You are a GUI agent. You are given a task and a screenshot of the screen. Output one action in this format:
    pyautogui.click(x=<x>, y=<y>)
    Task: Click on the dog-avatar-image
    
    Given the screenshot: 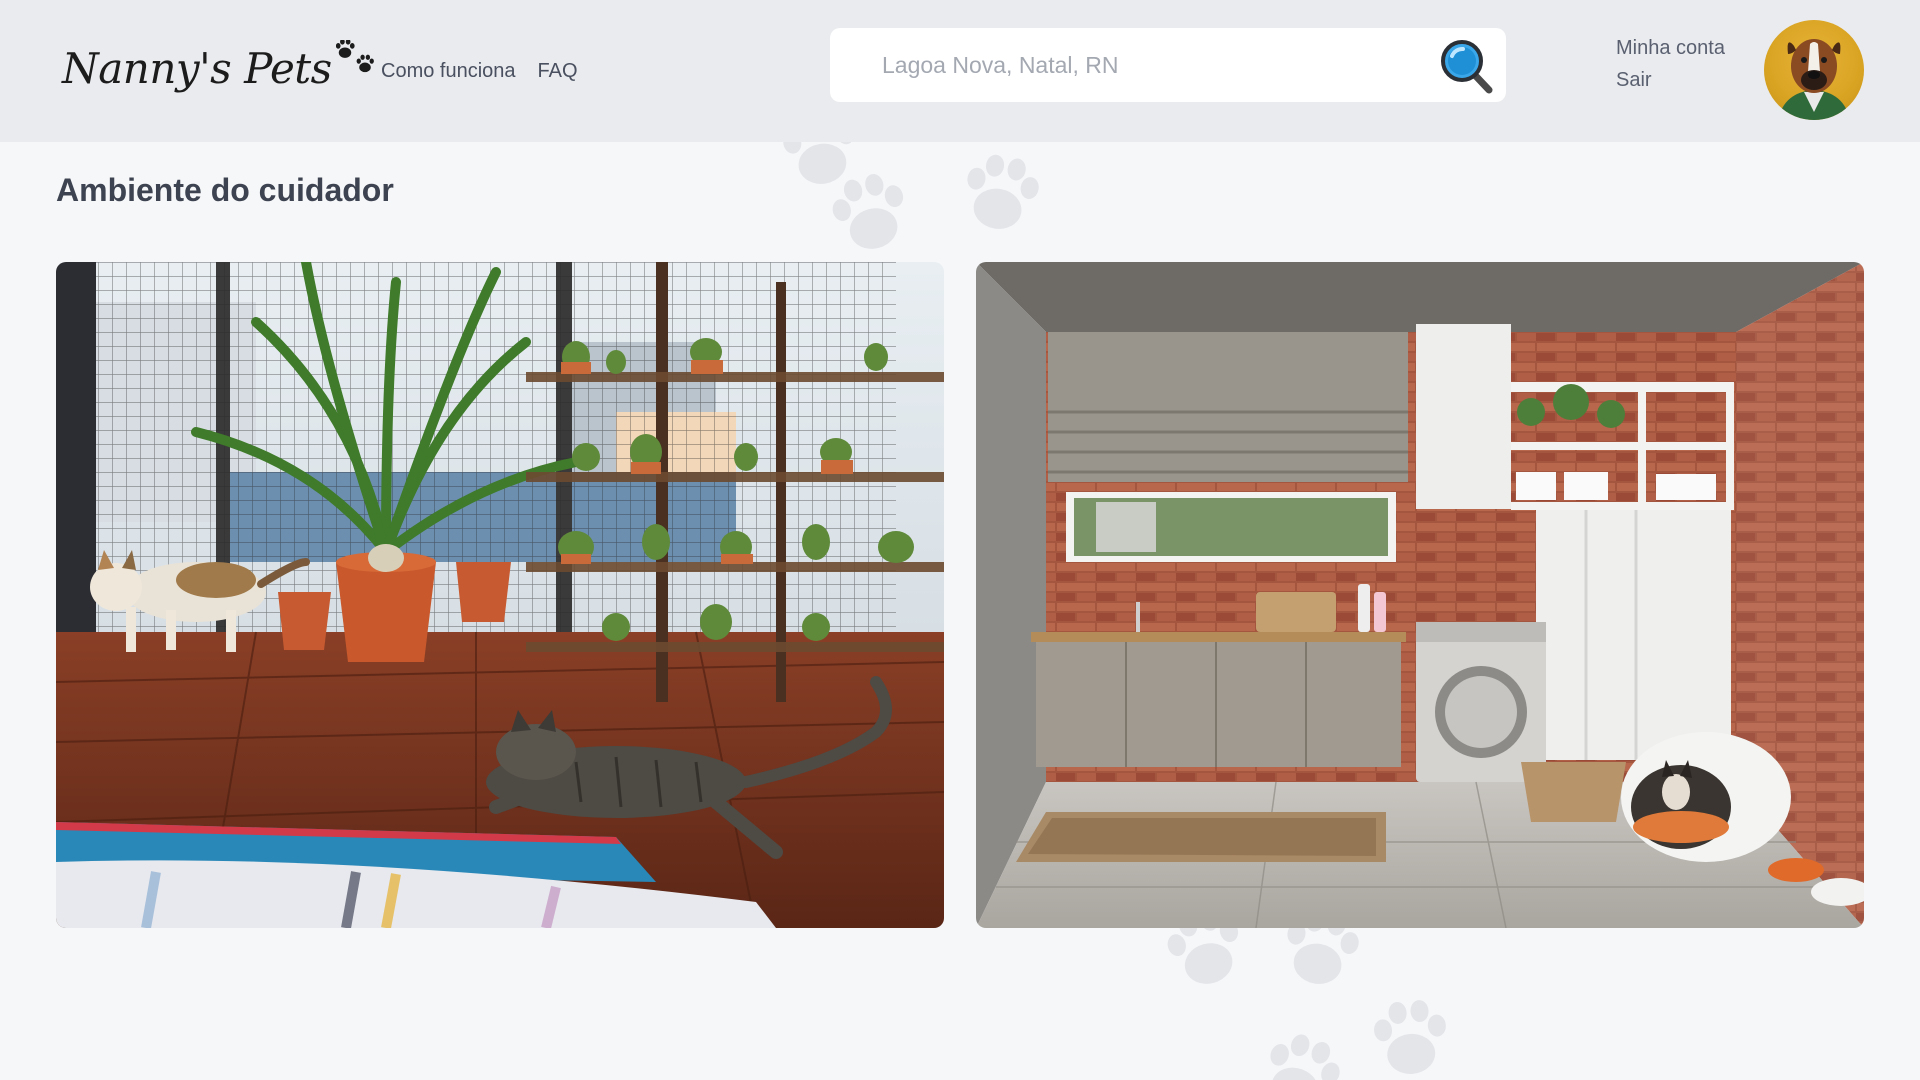 What is the action you would take?
    pyautogui.click(x=1814, y=79)
    